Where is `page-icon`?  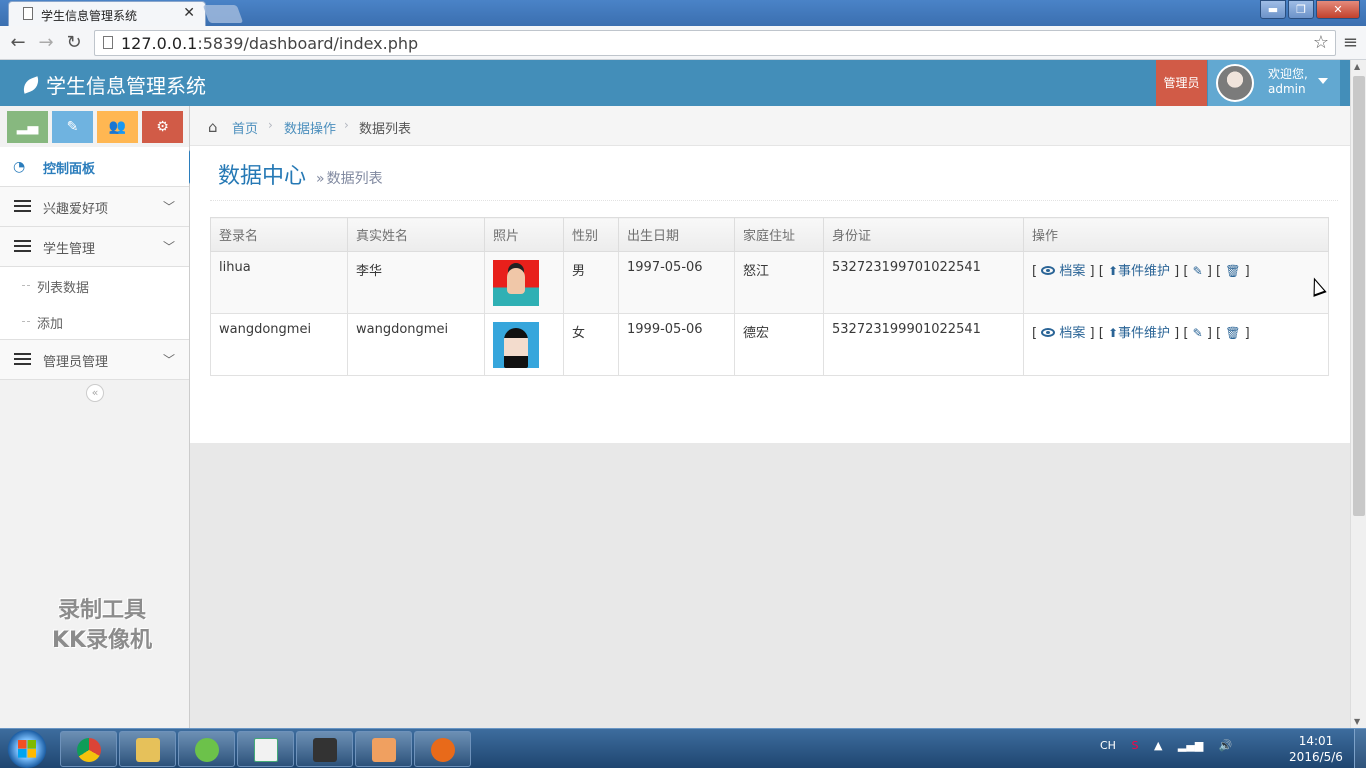 page-icon is located at coordinates (108, 42).